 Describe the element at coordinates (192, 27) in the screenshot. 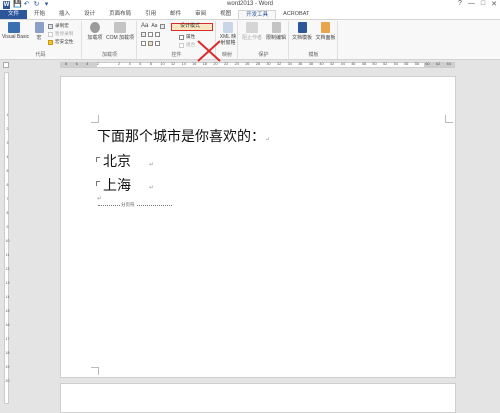

I see `design-mode-button: 设计模式` at that location.